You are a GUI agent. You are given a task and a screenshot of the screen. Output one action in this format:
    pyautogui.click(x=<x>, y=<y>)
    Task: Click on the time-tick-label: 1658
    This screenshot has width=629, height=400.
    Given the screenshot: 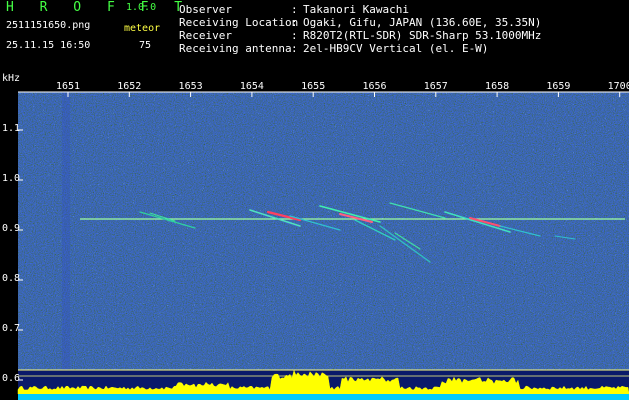 What is the action you would take?
    pyautogui.click(x=497, y=86)
    